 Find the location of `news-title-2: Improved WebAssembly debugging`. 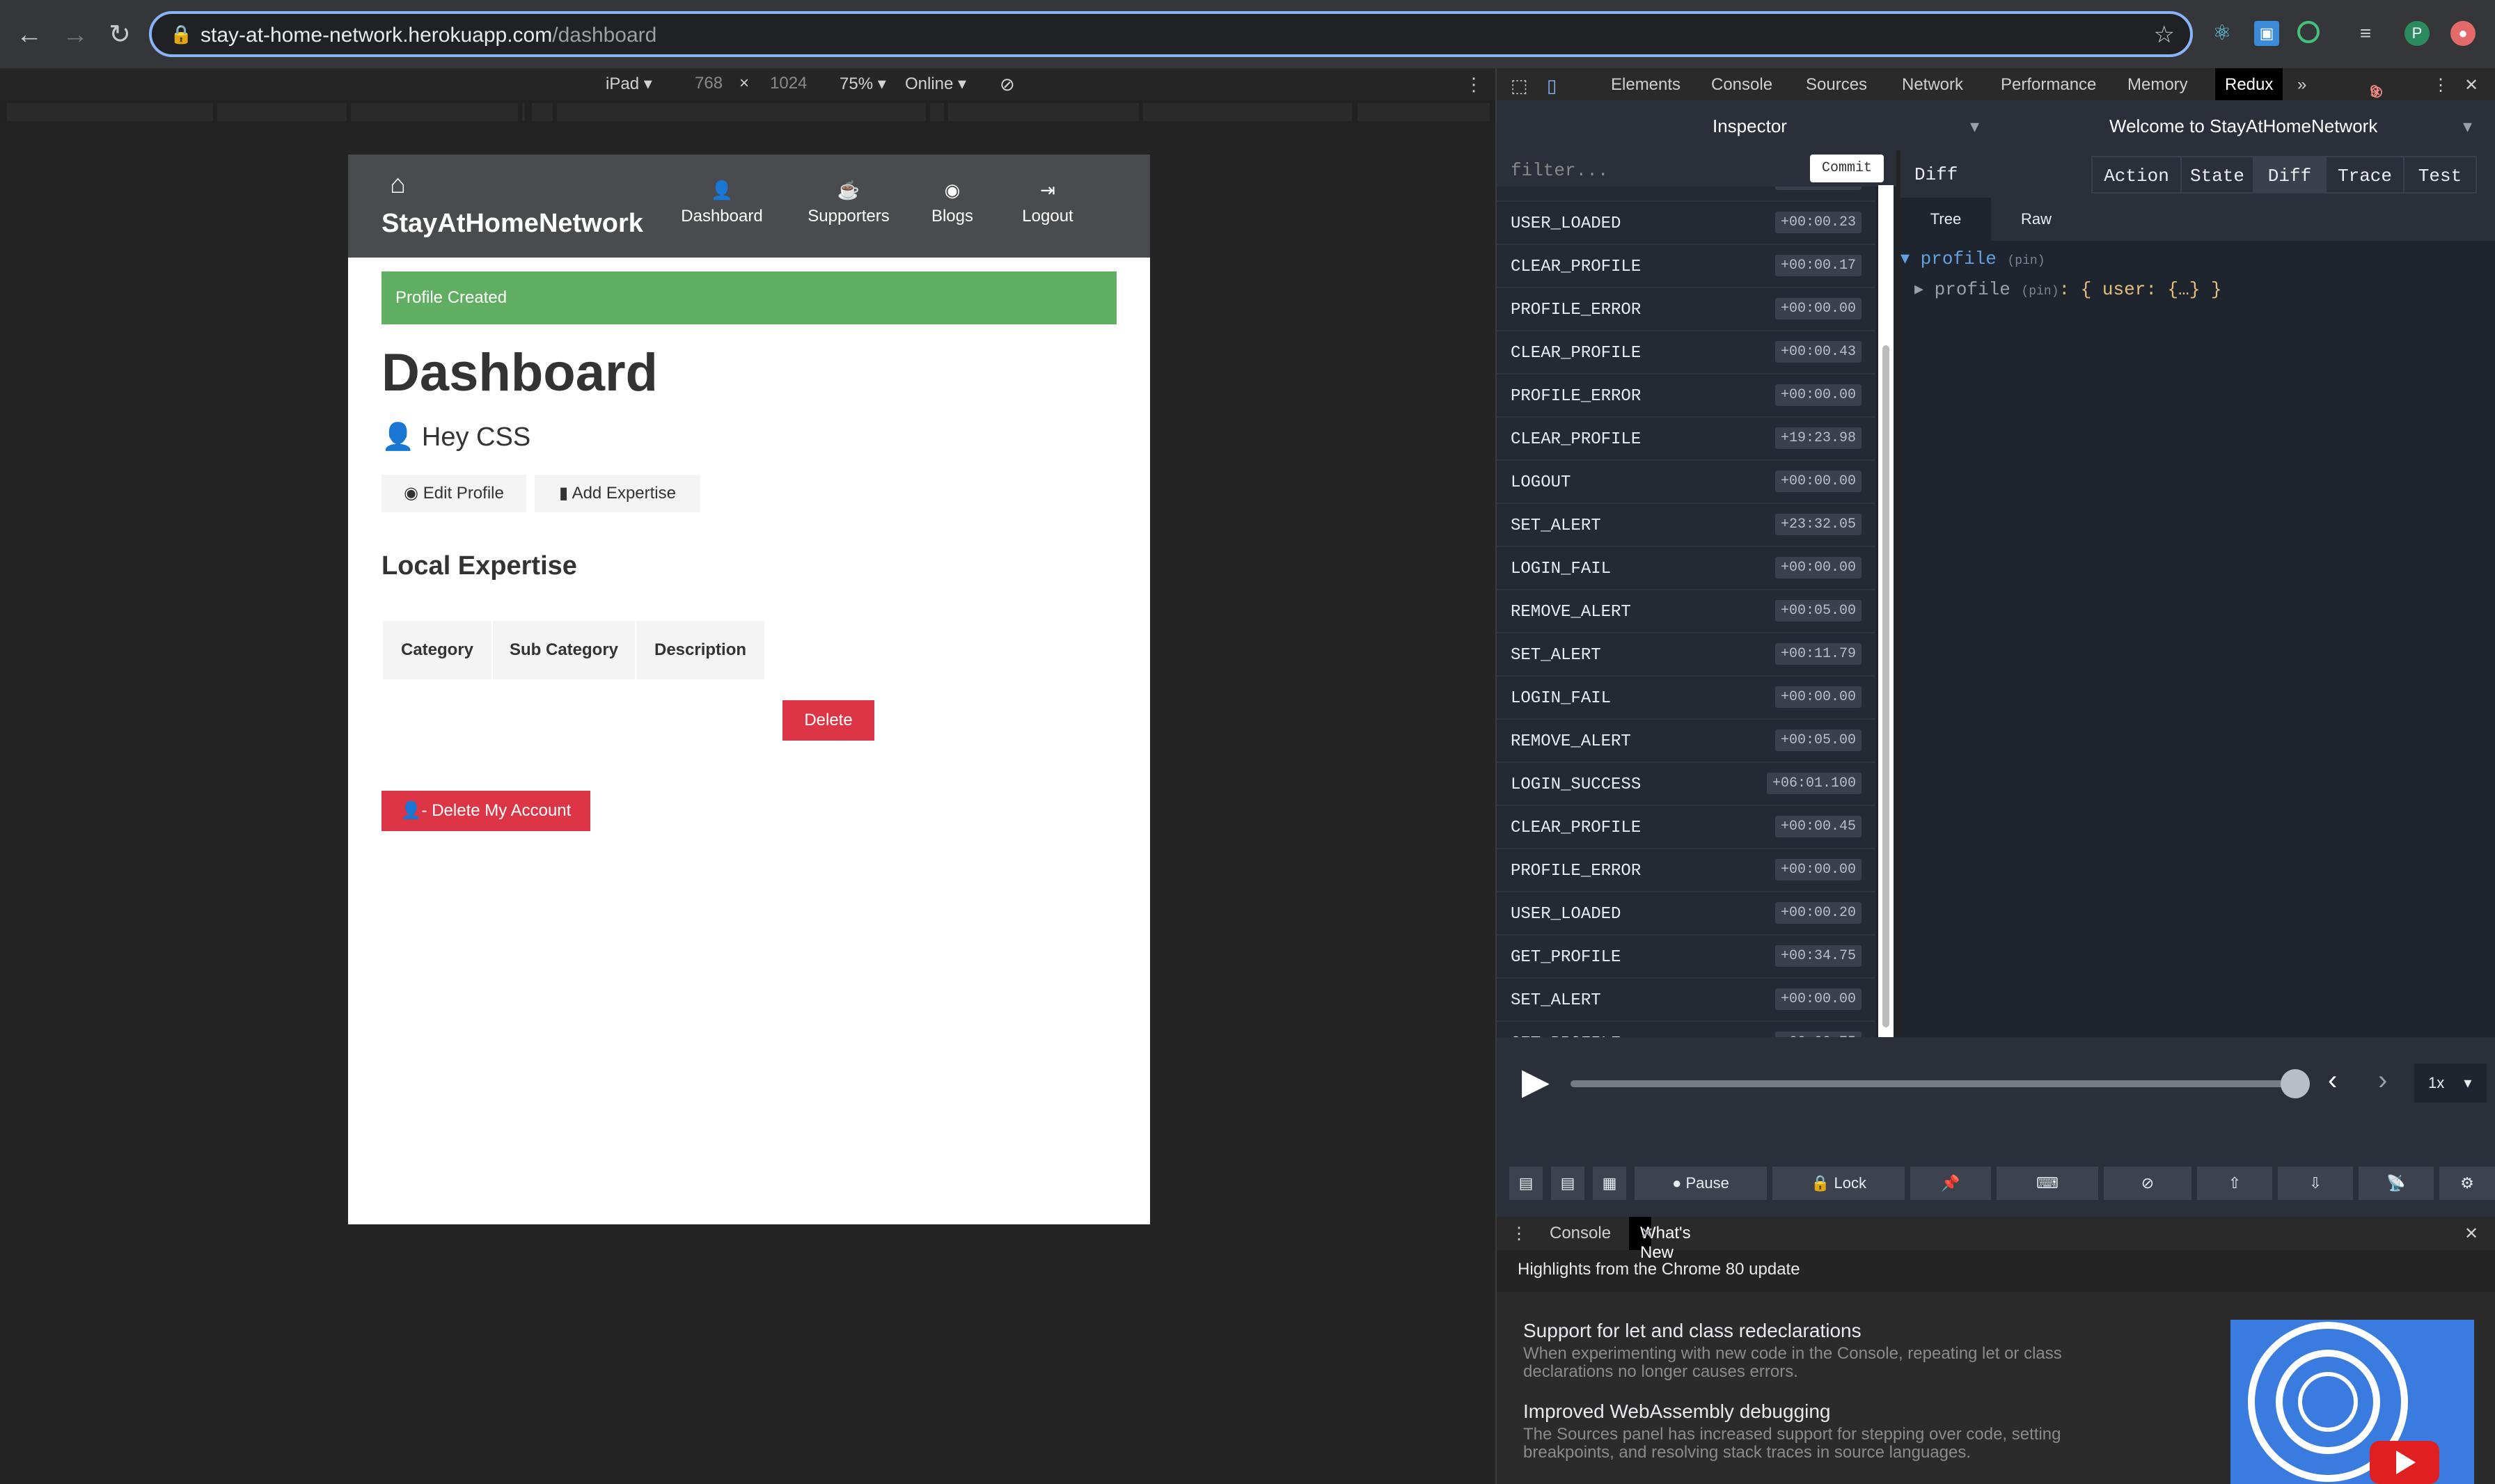

news-title-2: Improved WebAssembly debugging is located at coordinates (1677, 1411).